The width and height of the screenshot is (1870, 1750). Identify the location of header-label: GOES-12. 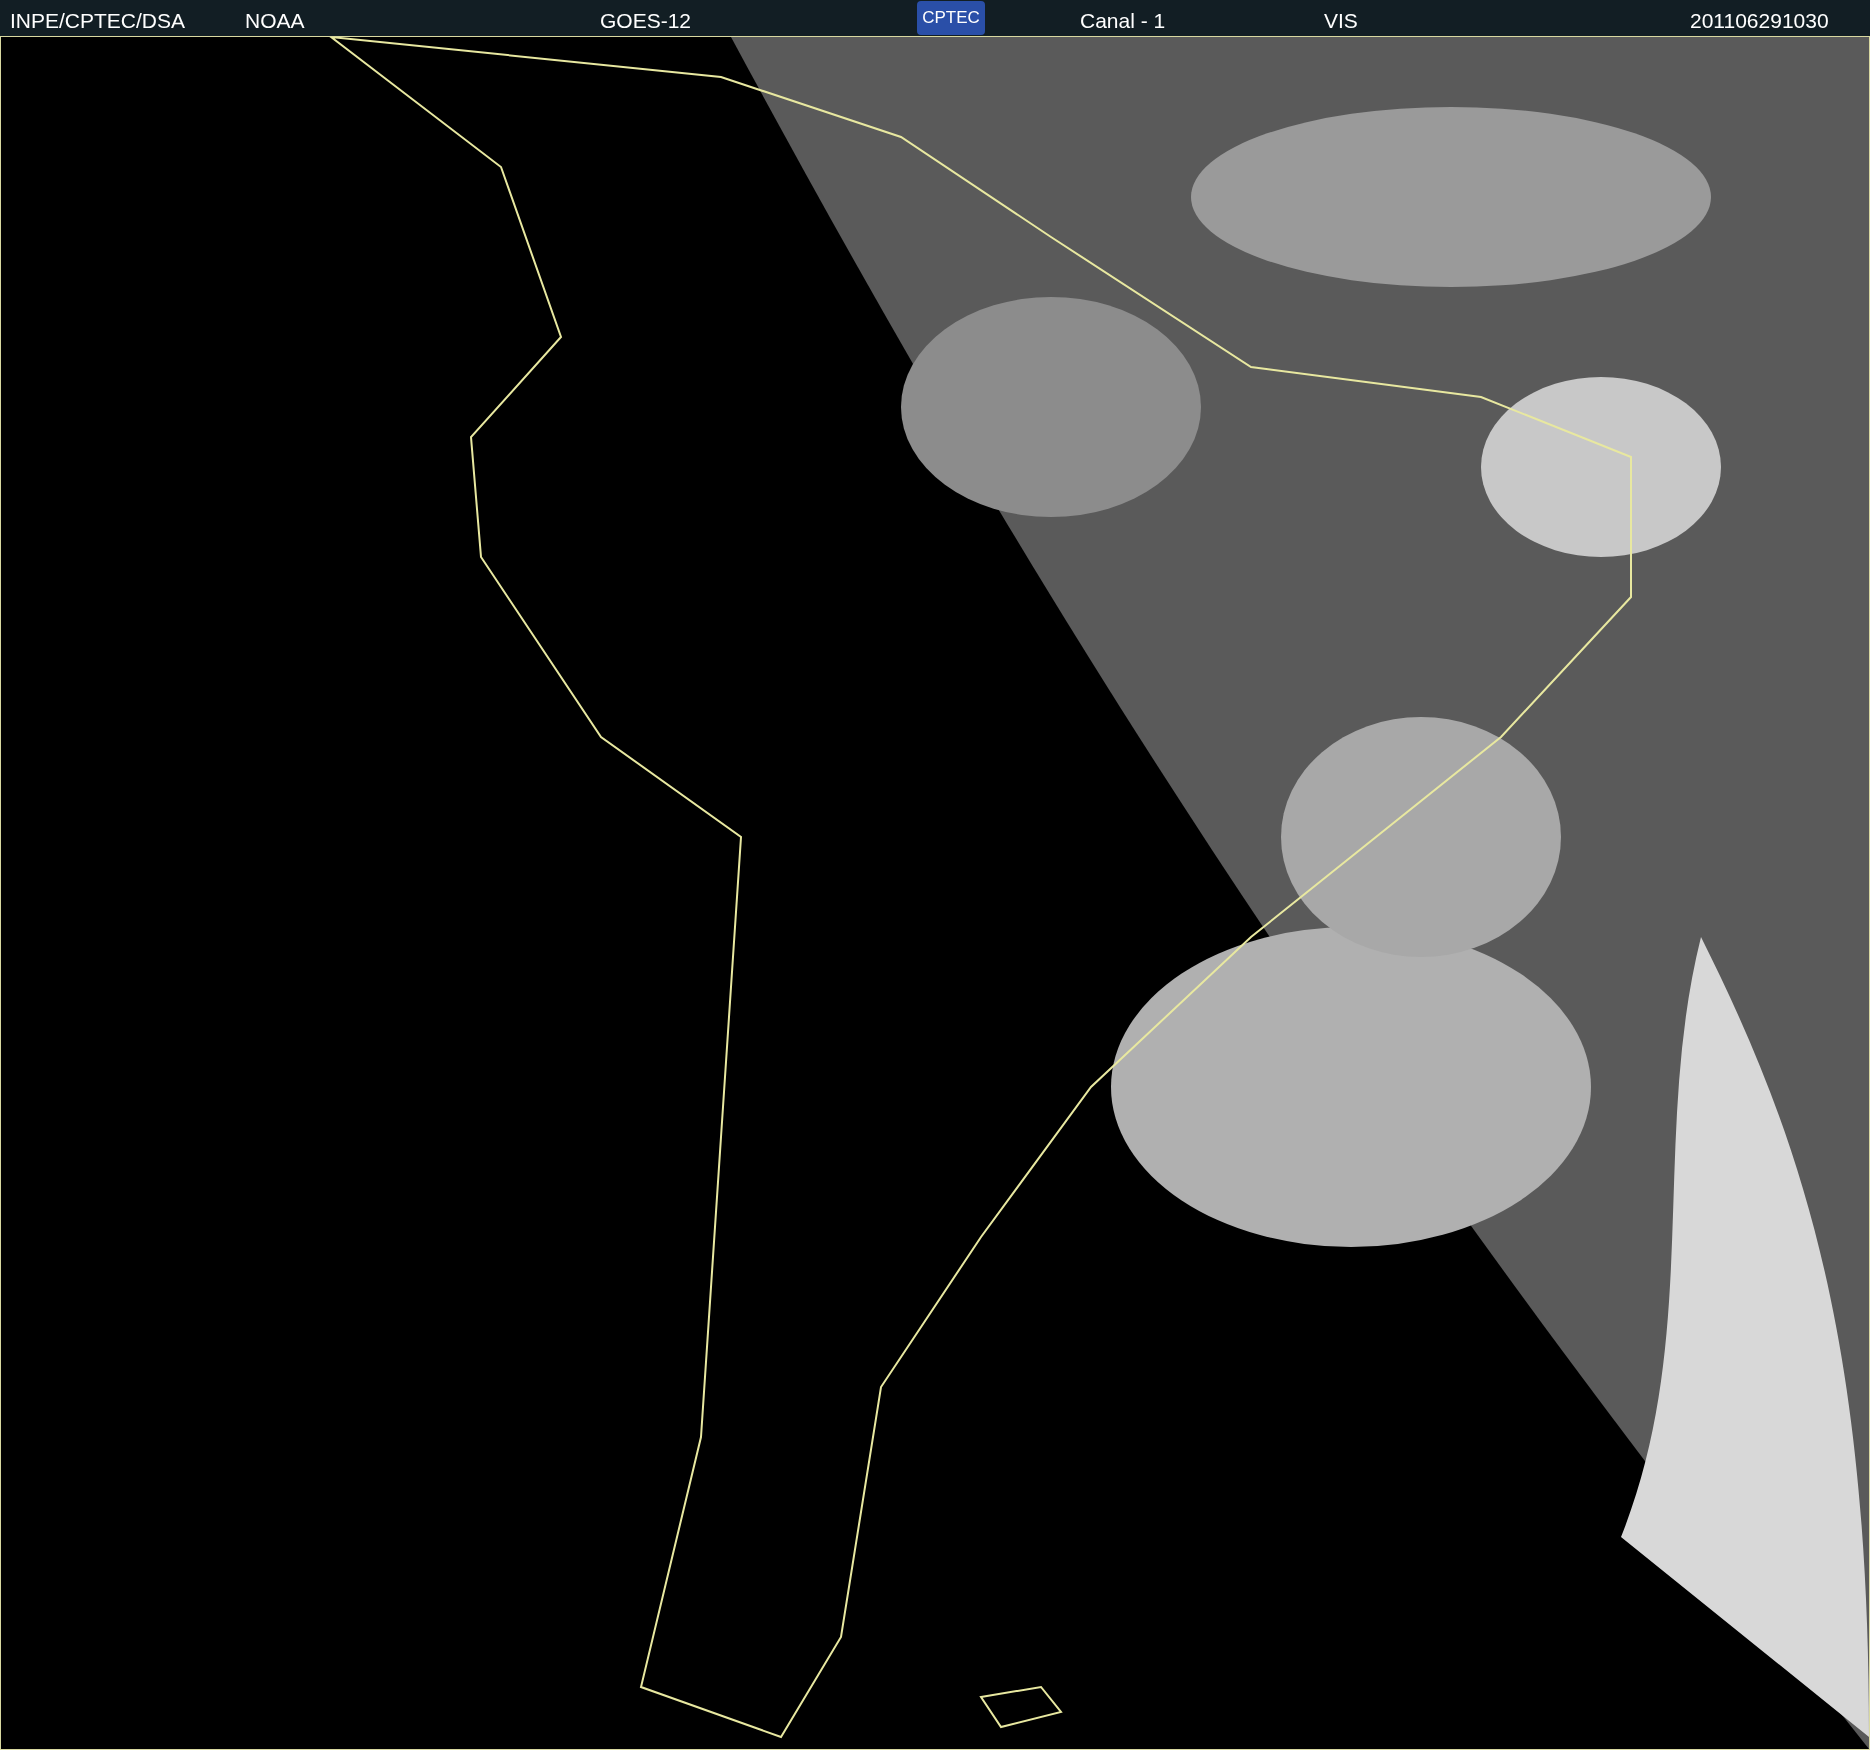
(646, 21).